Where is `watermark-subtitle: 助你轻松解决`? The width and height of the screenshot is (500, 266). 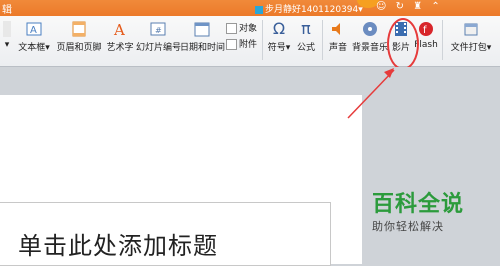
watermark-subtitle: 助你轻松解决 is located at coordinates (408, 226).